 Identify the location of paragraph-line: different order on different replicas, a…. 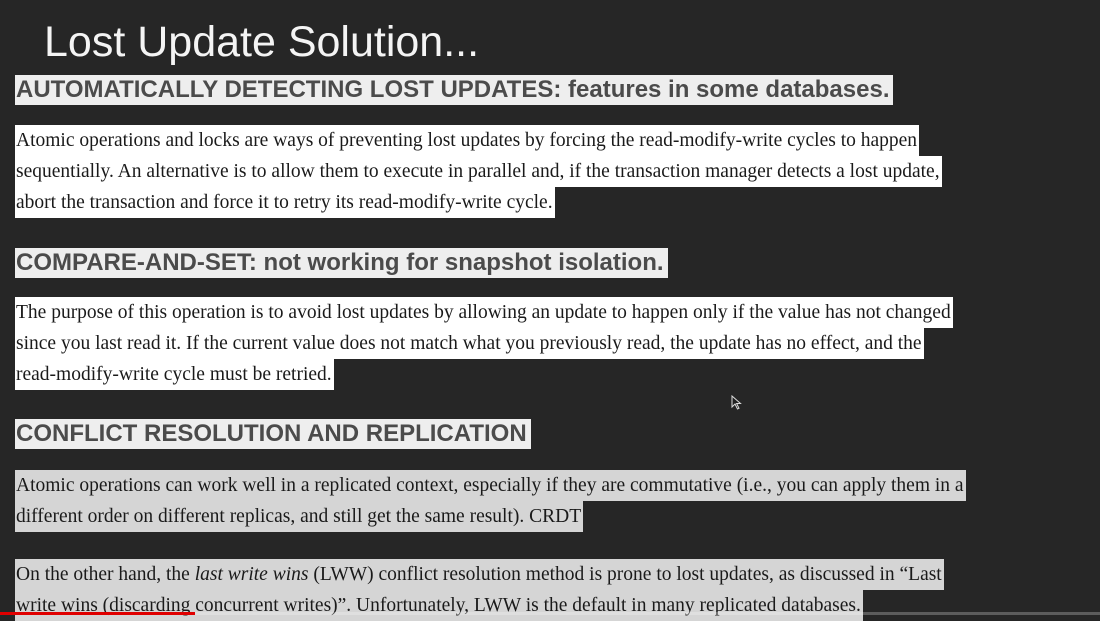
(299, 516).